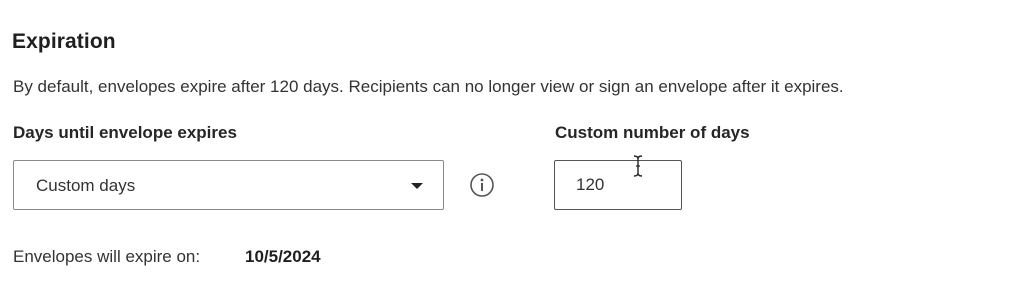 The height and width of the screenshot is (295, 1024). What do you see at coordinates (64, 41) in the screenshot?
I see `section-title: Expiration` at bounding box center [64, 41].